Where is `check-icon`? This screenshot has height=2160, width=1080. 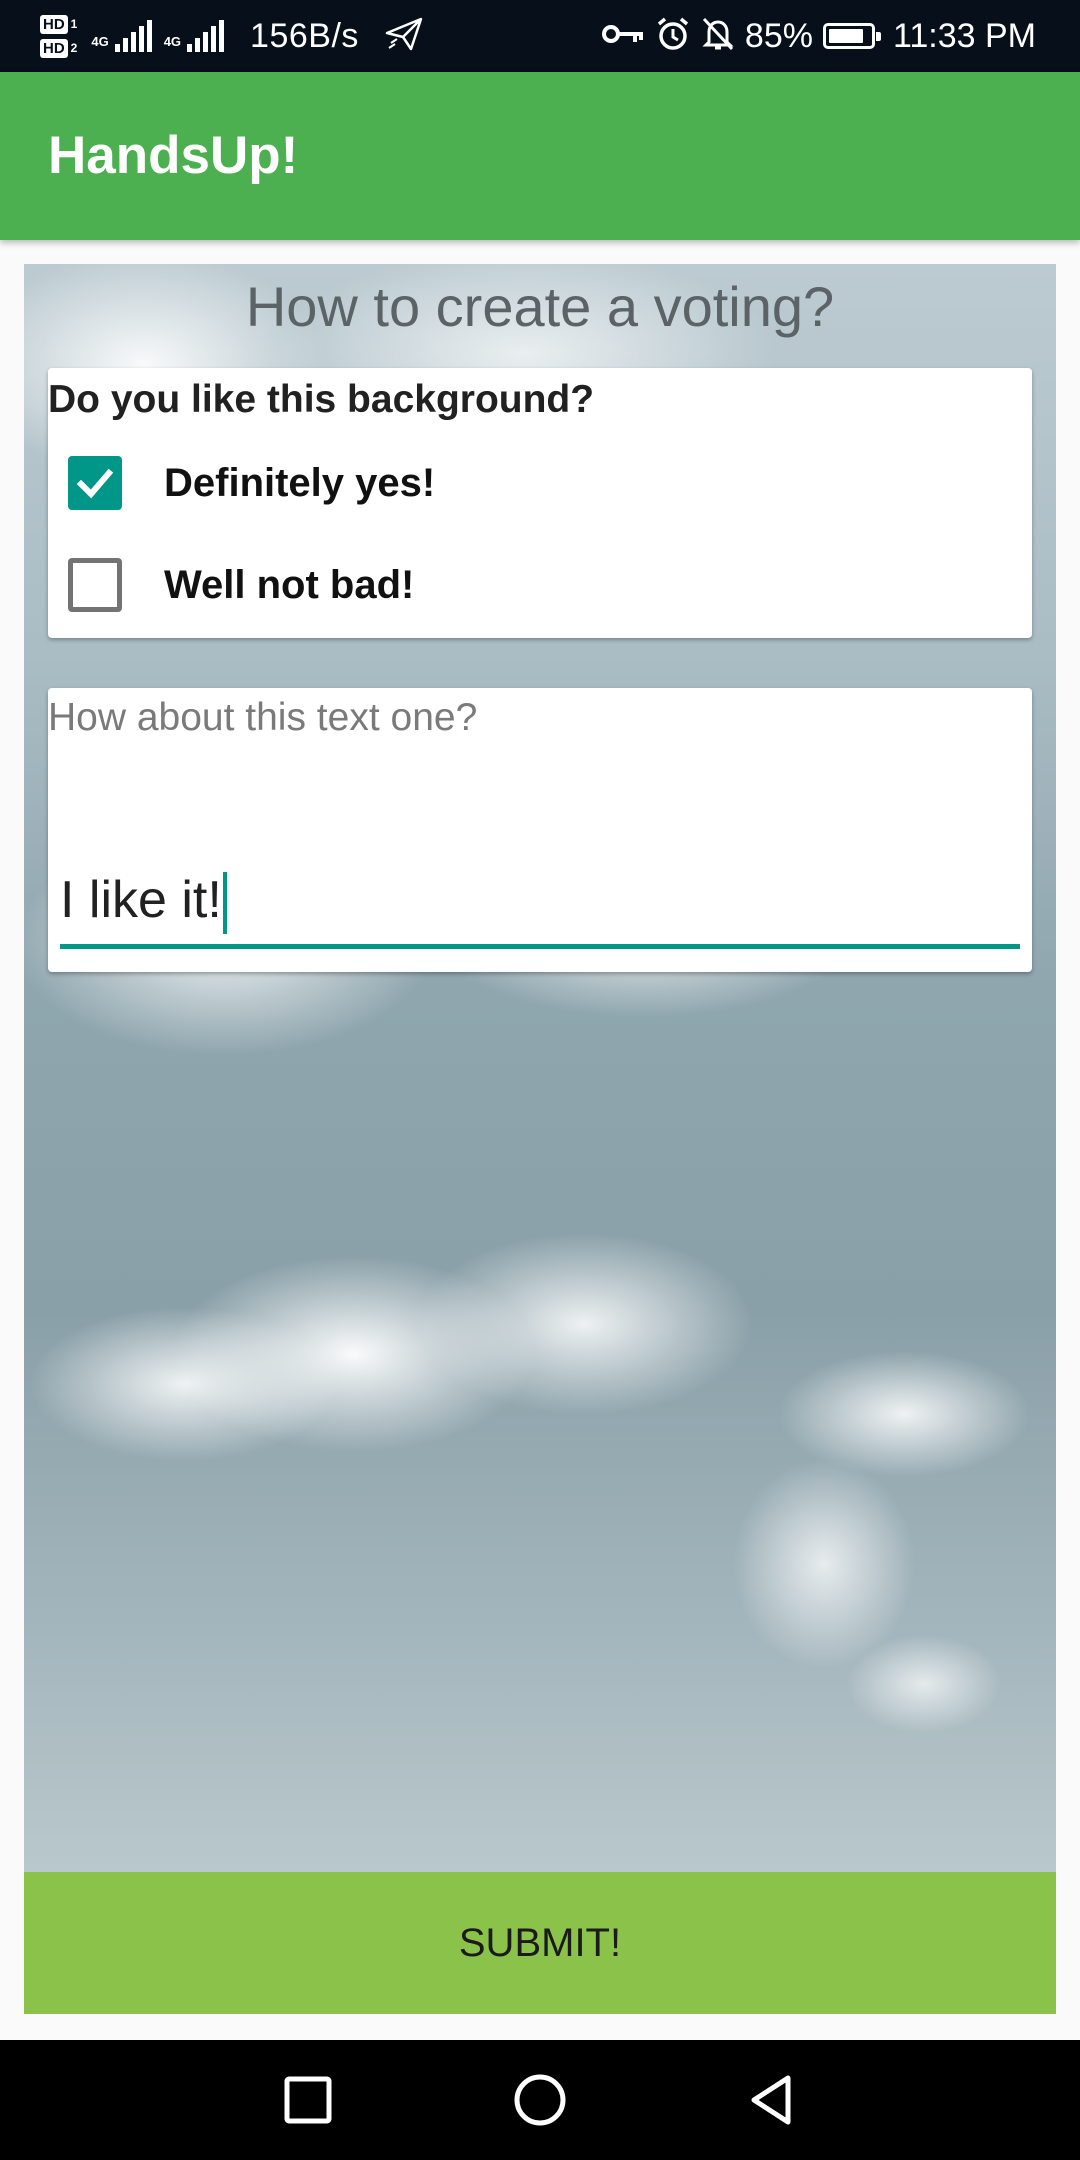 check-icon is located at coordinates (95, 483).